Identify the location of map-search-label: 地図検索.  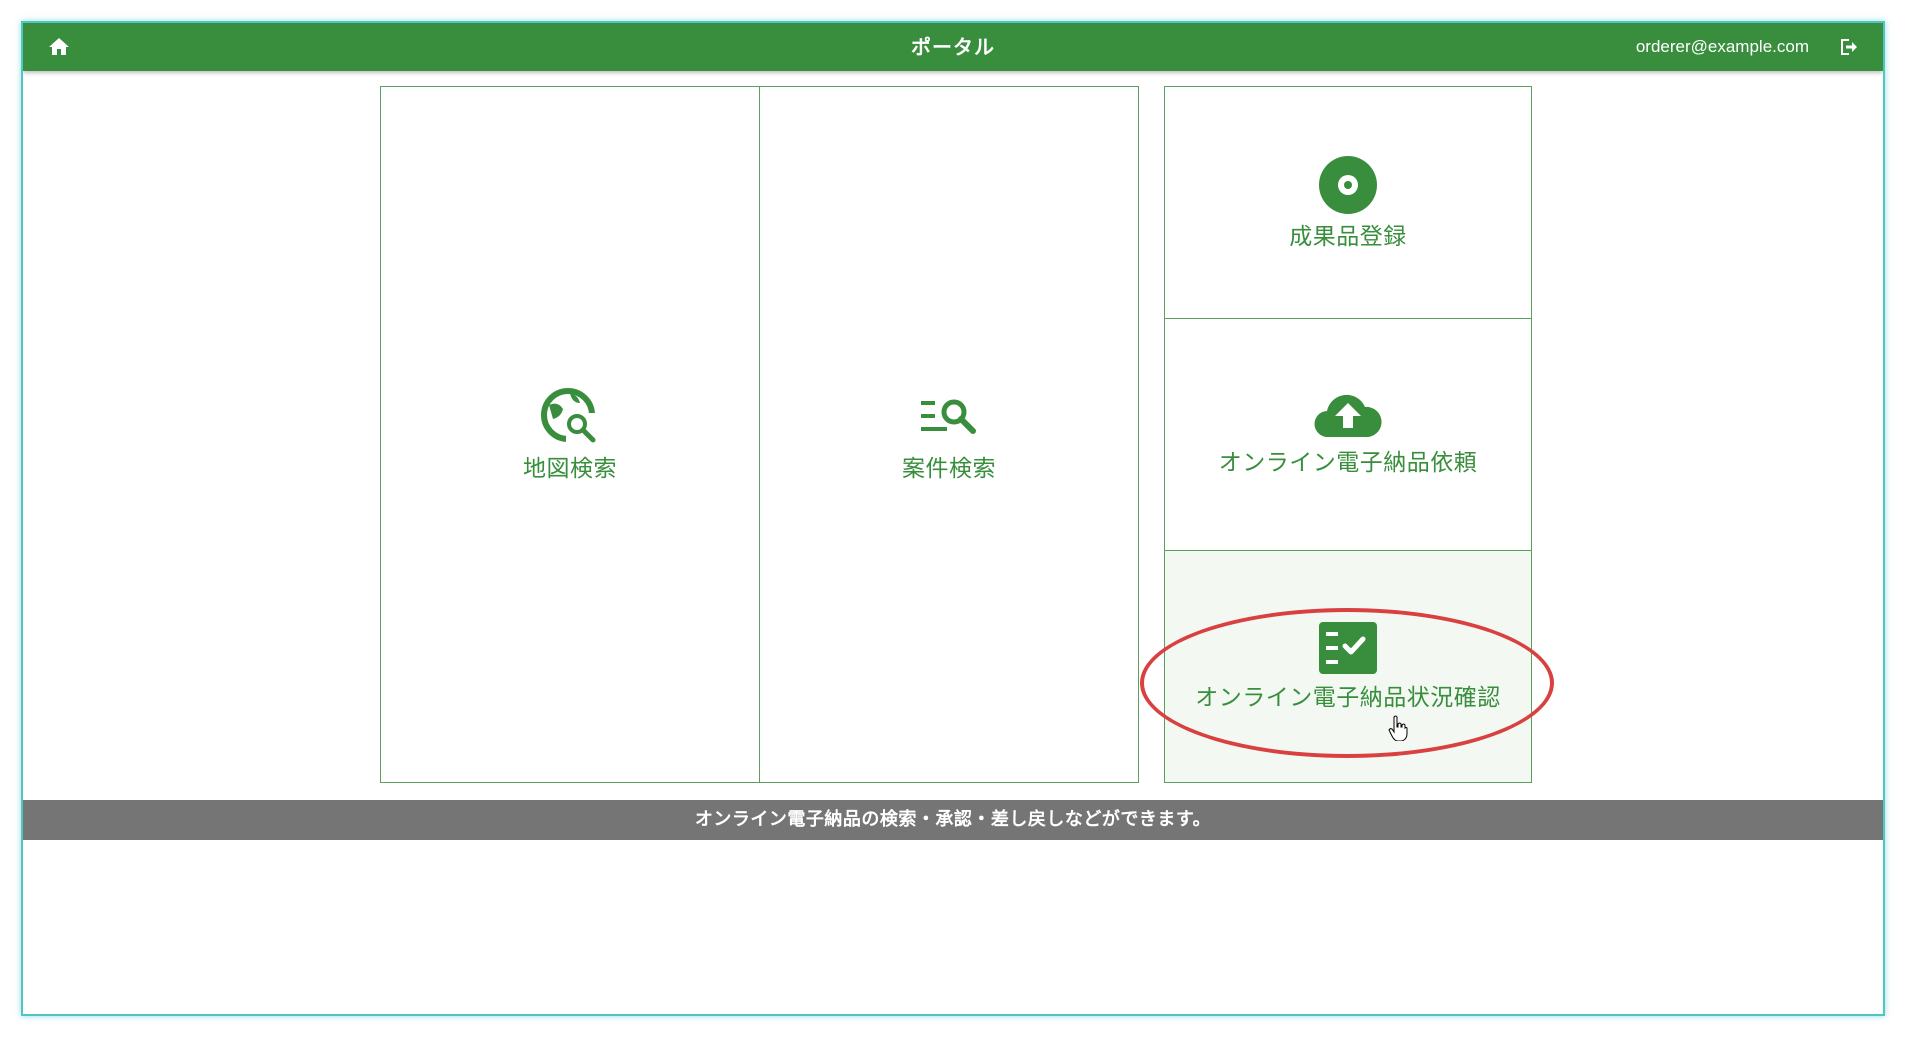
(570, 468).